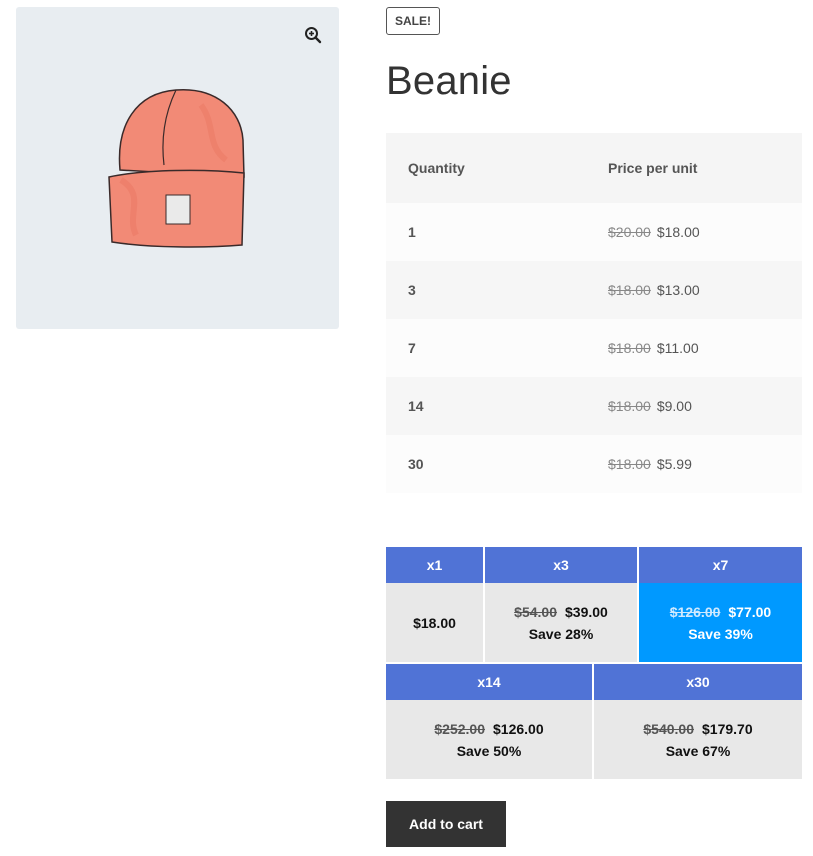 The width and height of the screenshot is (813, 856). Describe the element at coordinates (586, 611) in the screenshot. I see `tile-price: $39.00` at that location.